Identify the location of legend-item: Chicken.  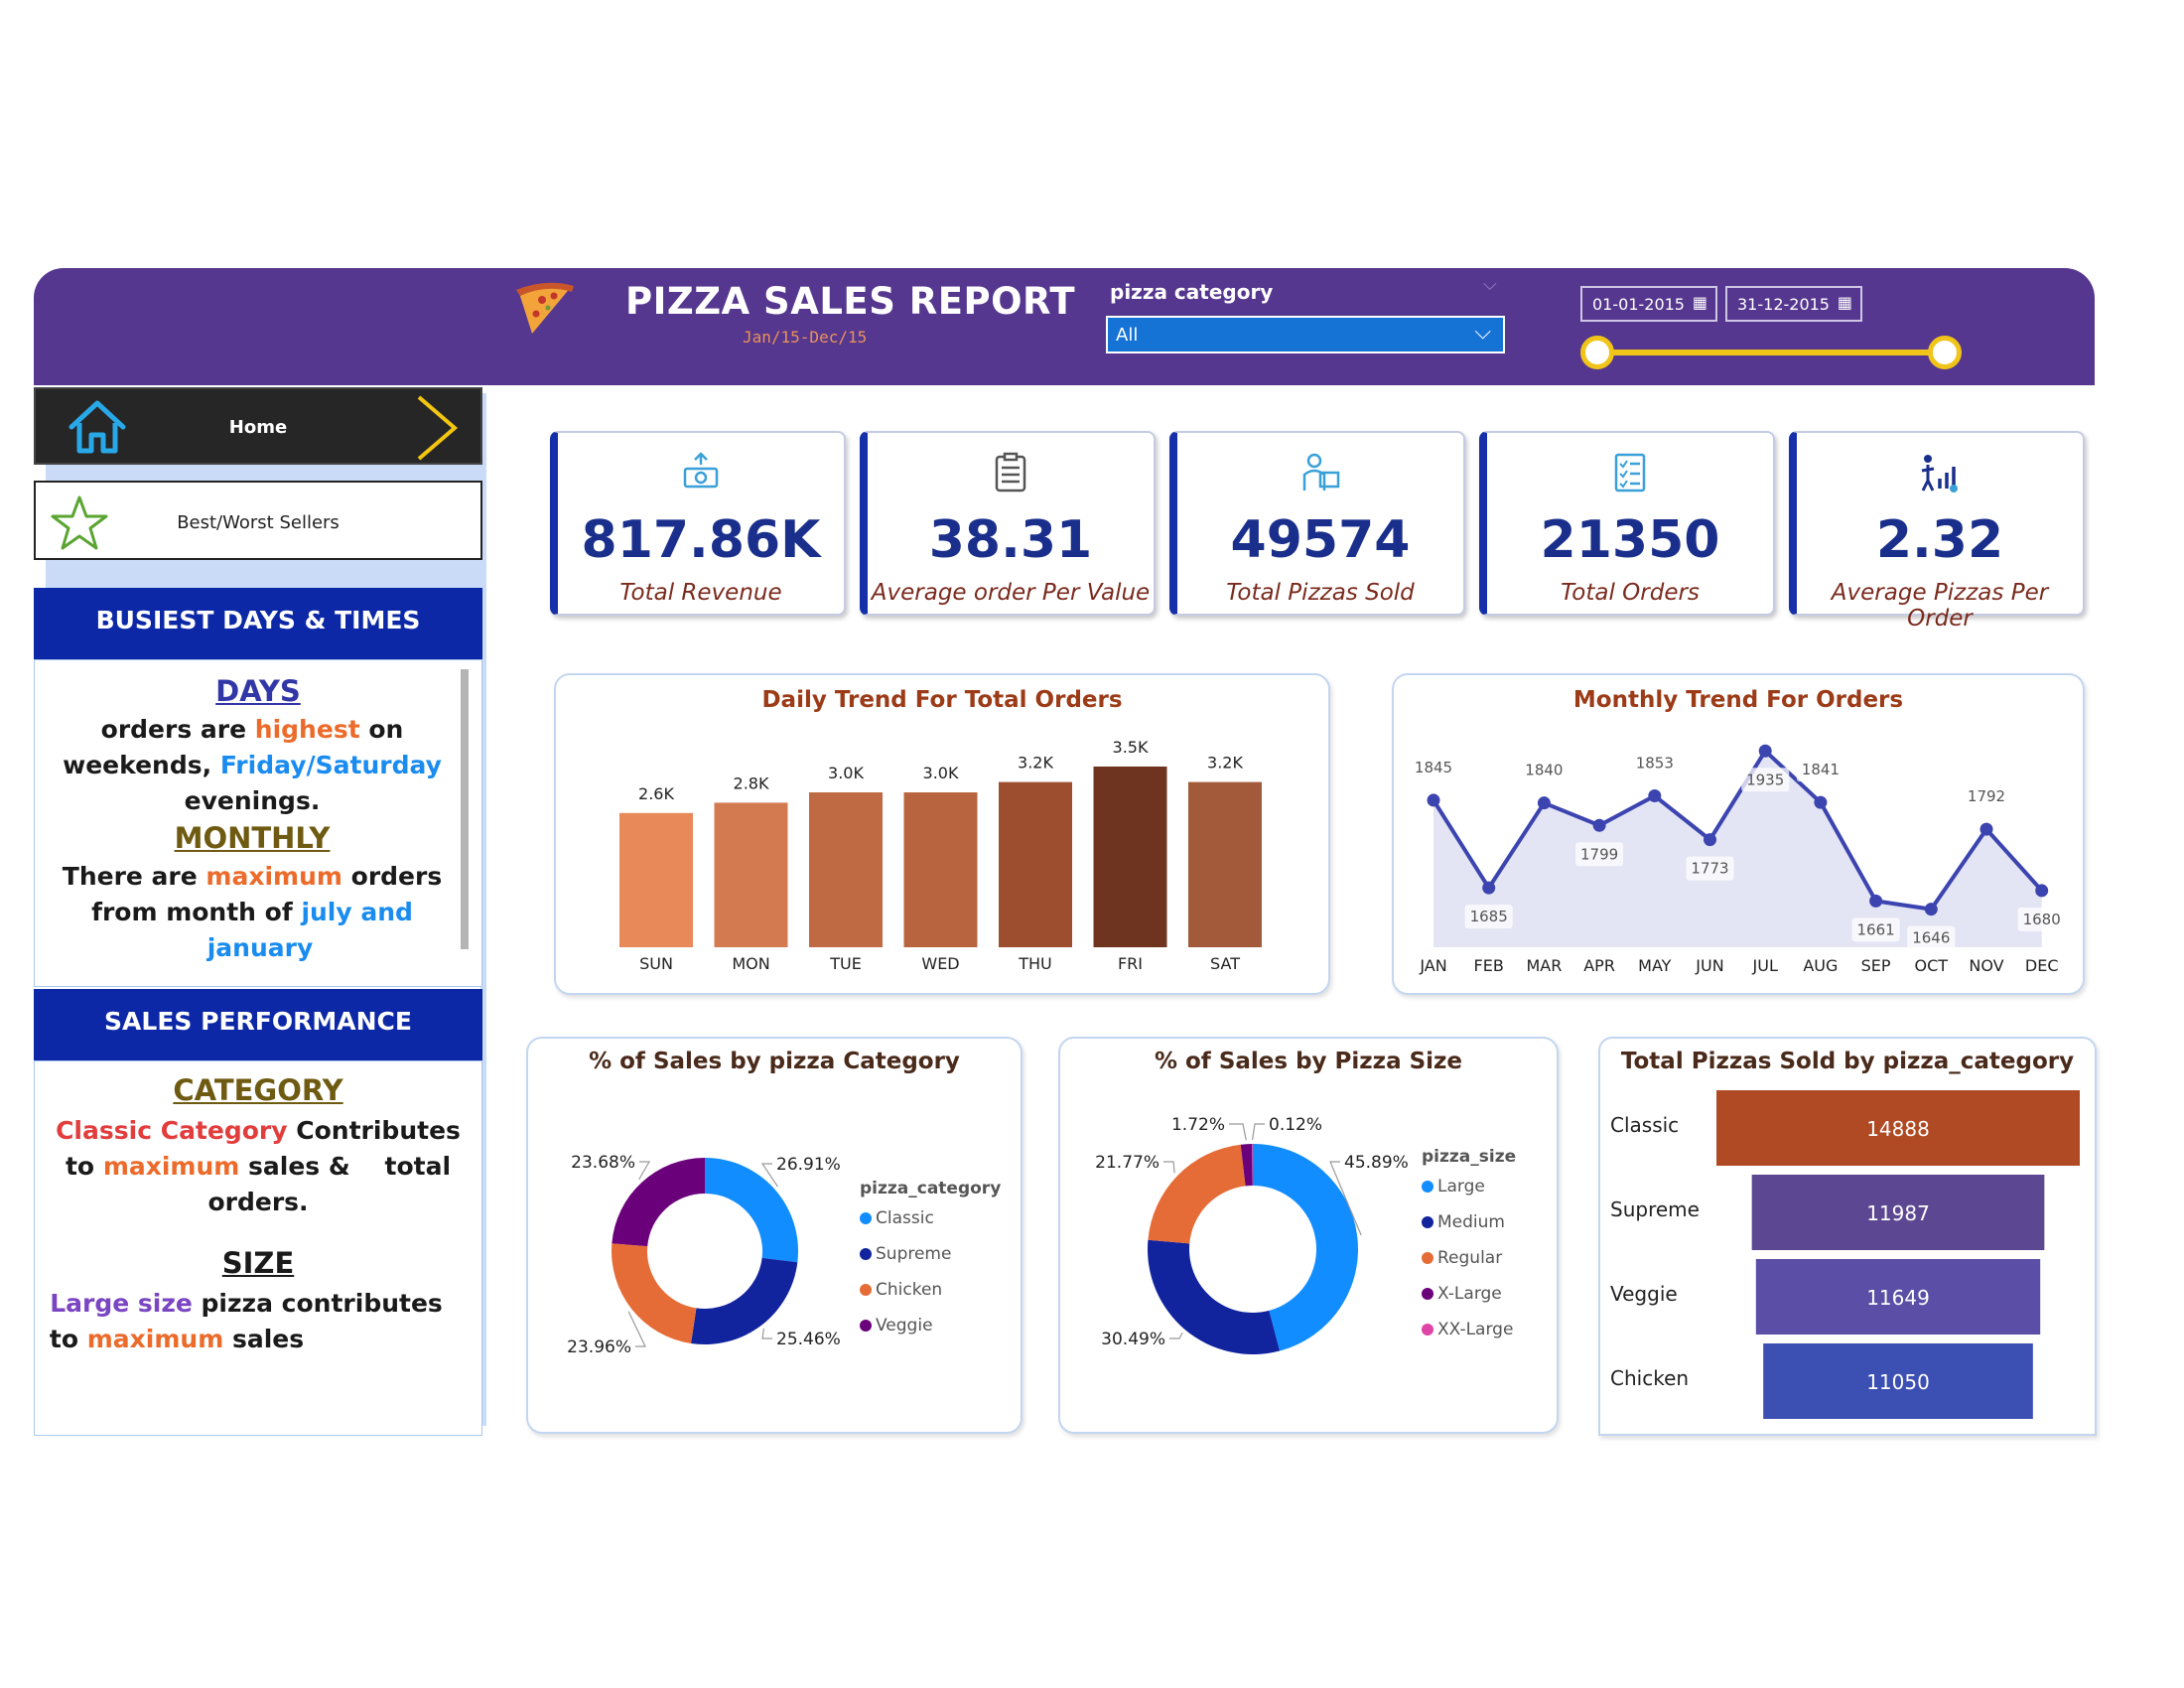
(909, 1290).